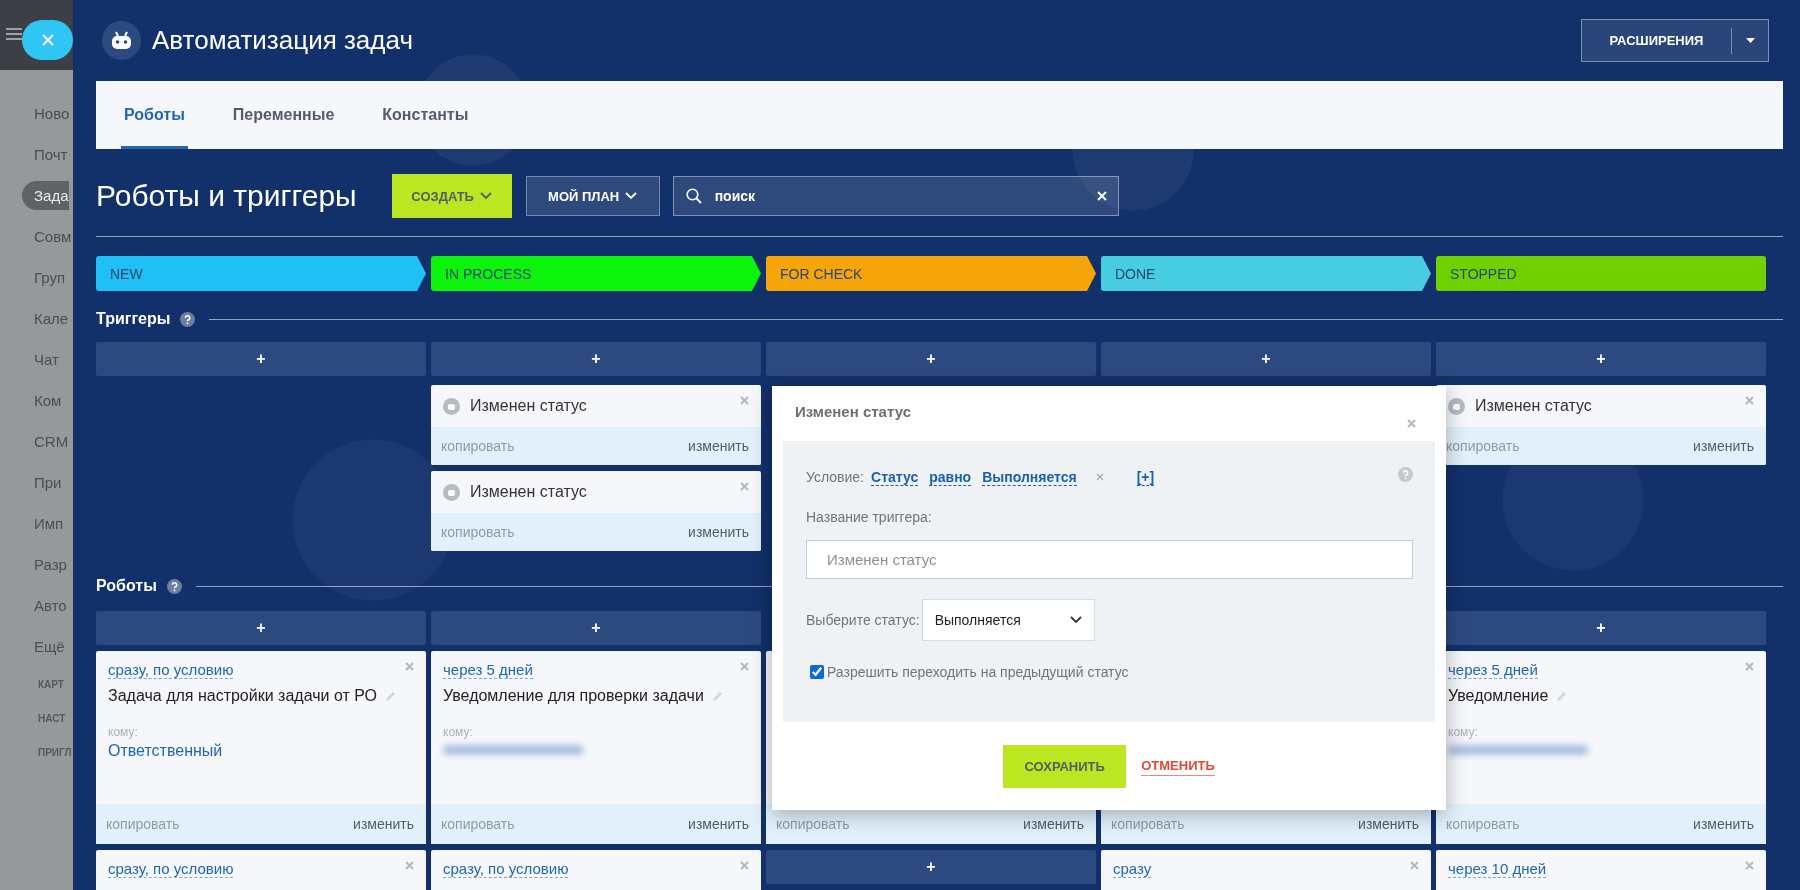 The image size is (1800, 890). Describe the element at coordinates (1099, 477) in the screenshot. I see `remove-icon` at that location.